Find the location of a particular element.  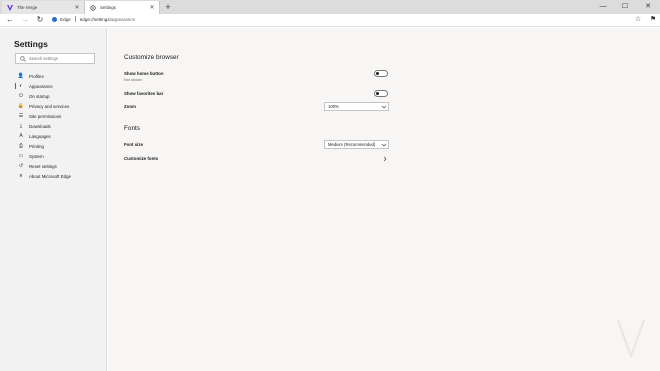

font-size-value: Medium (Recommended) is located at coordinates (352, 144).